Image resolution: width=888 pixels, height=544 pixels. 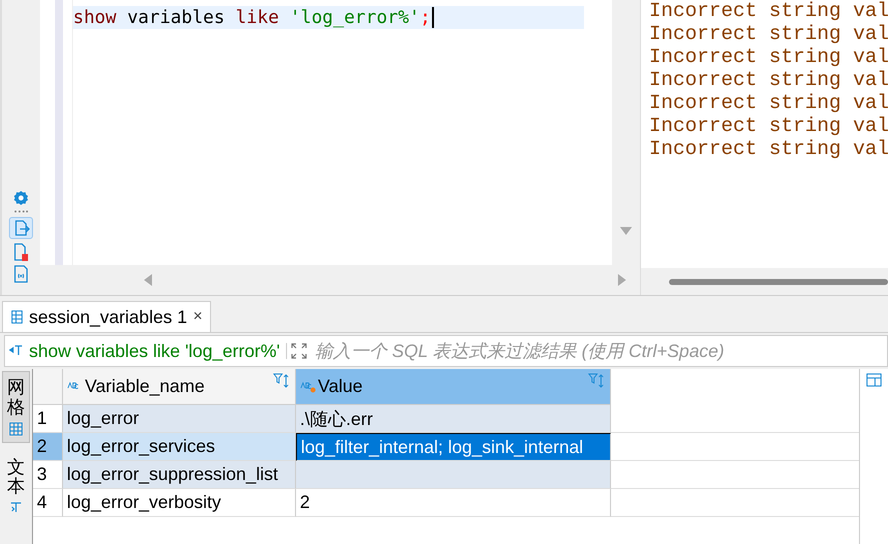 I want to click on table-cell: log_error, so click(x=179, y=419).